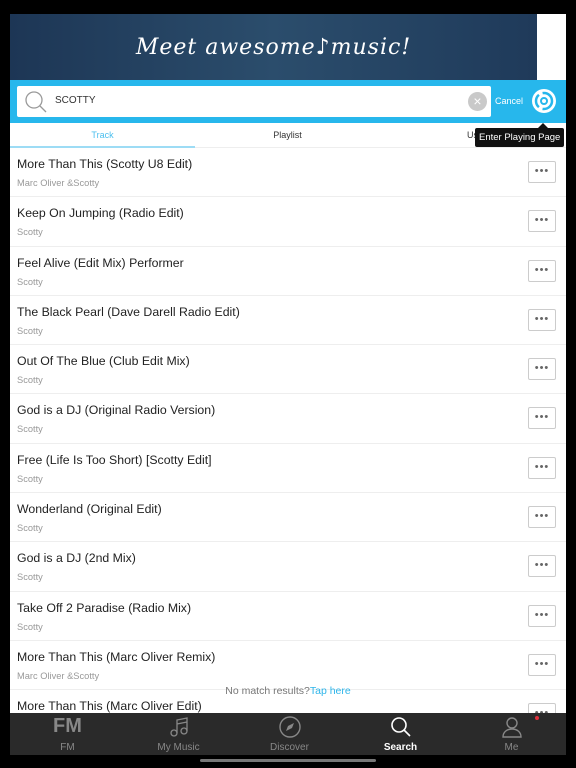 This screenshot has height=768, width=576. I want to click on track-title: God is a DJ (2nd Mix), so click(76, 558).